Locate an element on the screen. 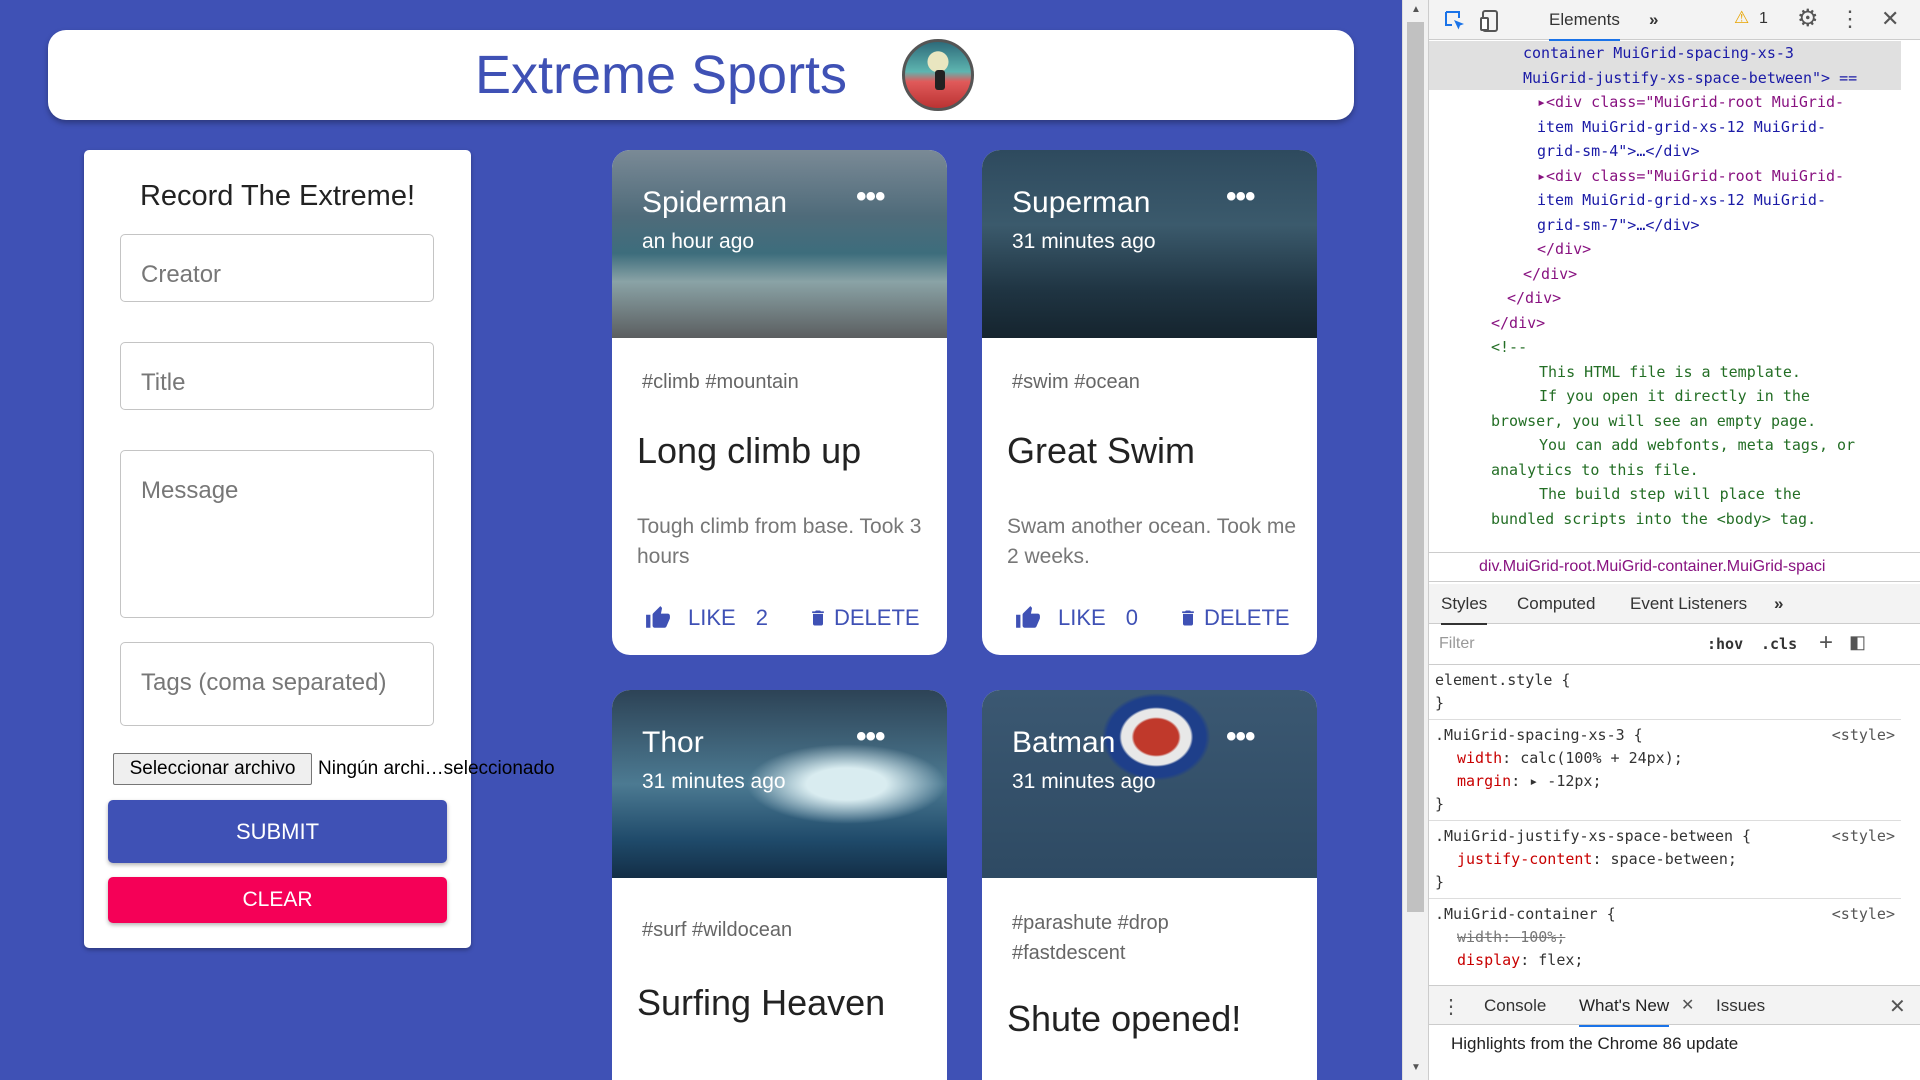 This screenshot has width=1920, height=1080. title-placeholder: Title is located at coordinates (163, 382).